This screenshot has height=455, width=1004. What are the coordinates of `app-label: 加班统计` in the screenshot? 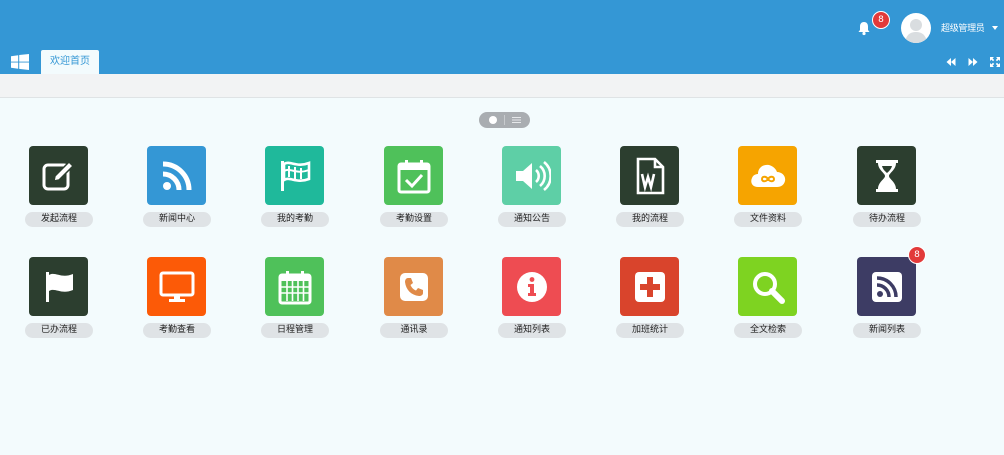 It's located at (650, 330).